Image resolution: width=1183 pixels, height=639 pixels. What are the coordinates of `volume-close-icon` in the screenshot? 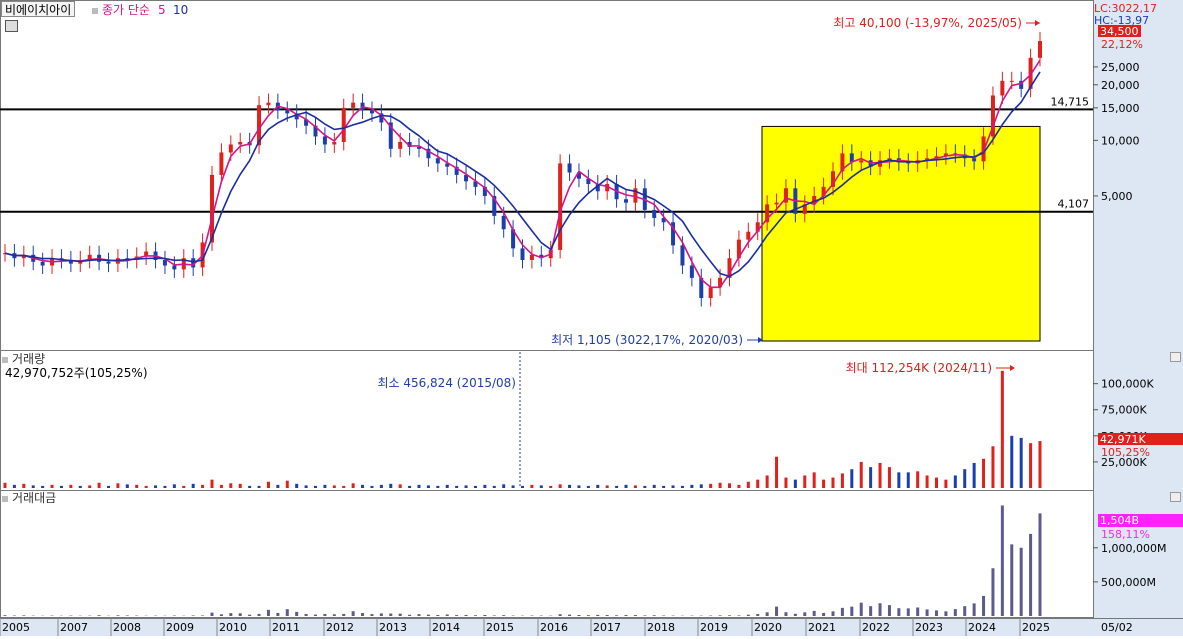 It's located at (1175, 357).